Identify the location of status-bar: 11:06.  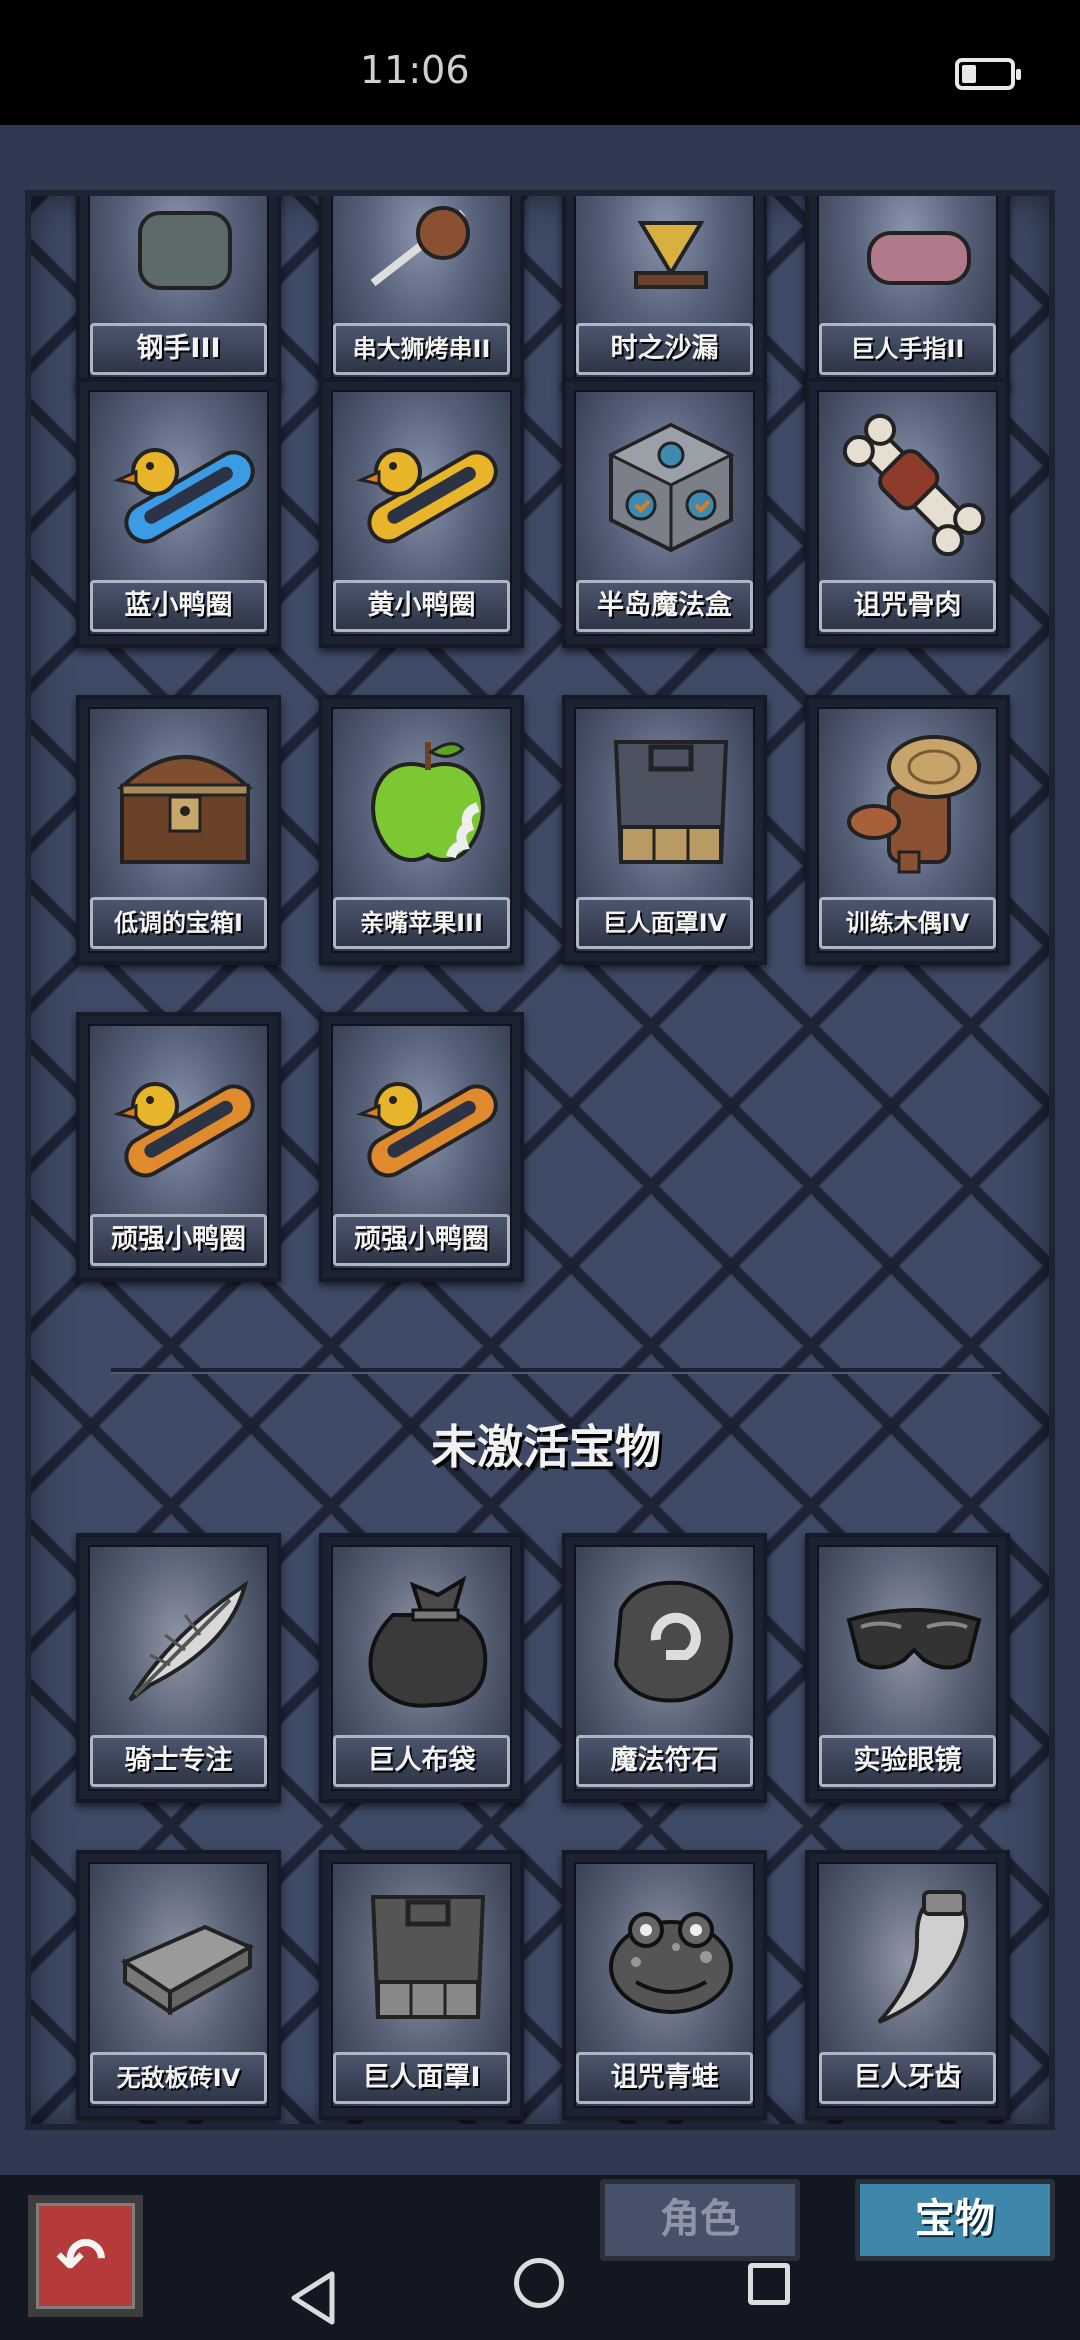
(540, 62).